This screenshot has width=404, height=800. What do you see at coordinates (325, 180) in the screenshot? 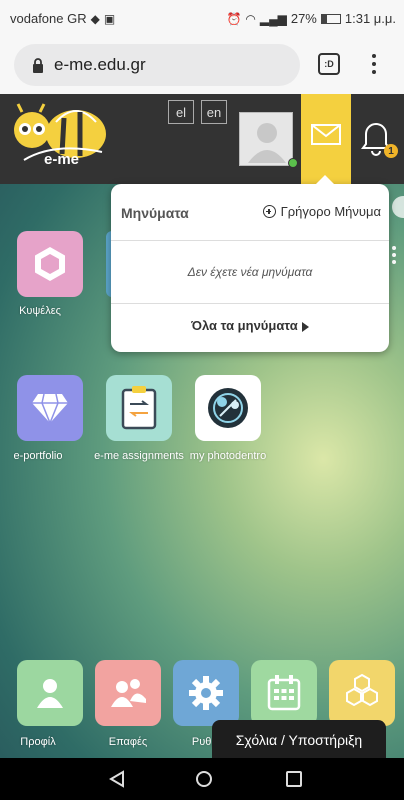
I see `popup-arrow` at bounding box center [325, 180].